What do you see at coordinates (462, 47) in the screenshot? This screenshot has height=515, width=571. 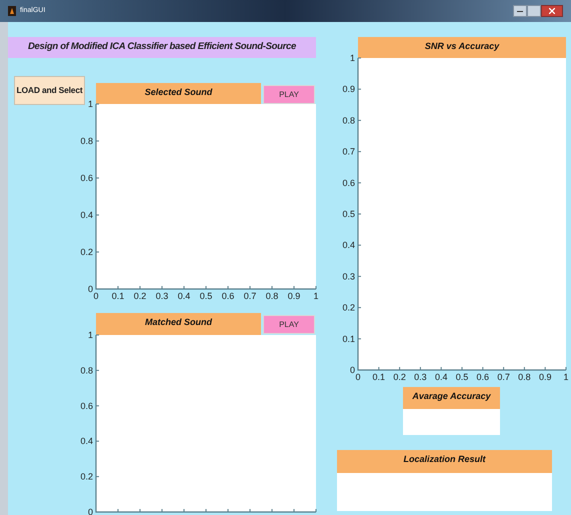 I see `panel-header: SNR vs Accuracy` at bounding box center [462, 47].